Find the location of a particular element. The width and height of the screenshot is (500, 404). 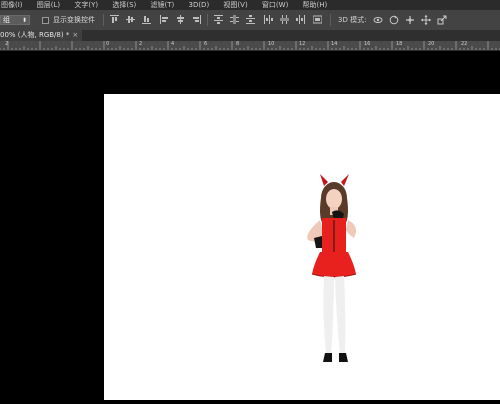

scale-3d-icon is located at coordinates (442, 20).